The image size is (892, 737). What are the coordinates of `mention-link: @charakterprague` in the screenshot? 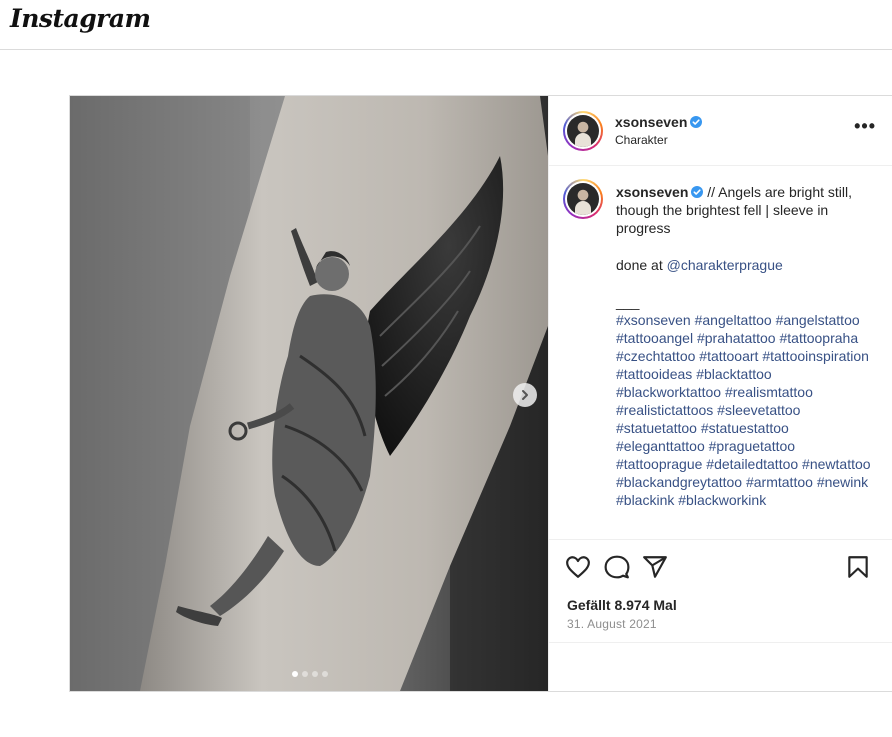 It's located at (725, 265).